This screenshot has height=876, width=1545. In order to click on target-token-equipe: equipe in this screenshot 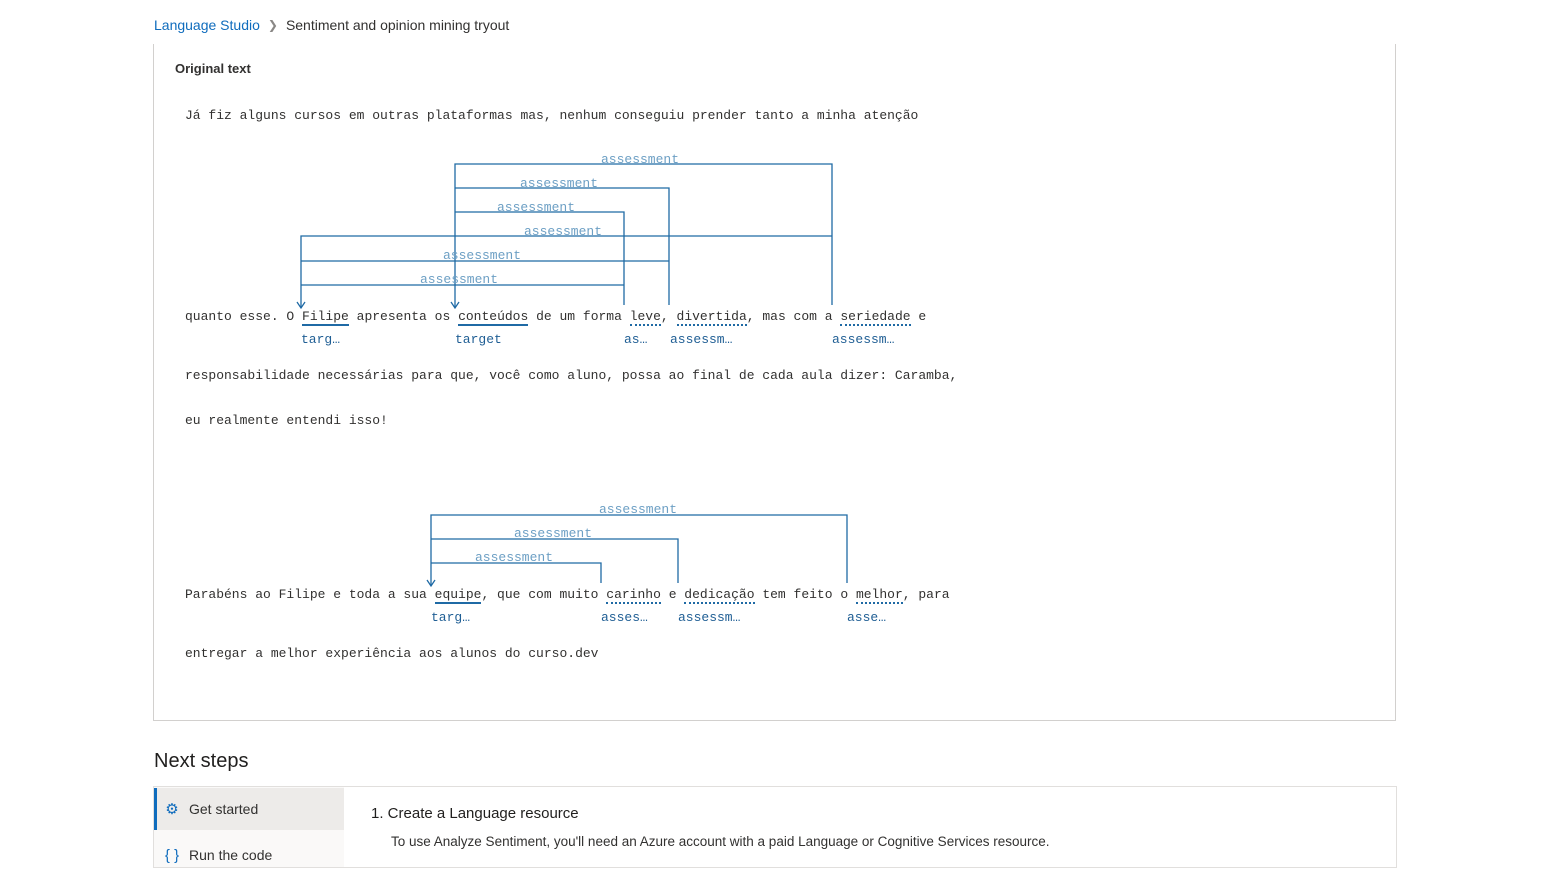, I will do `click(458, 595)`.